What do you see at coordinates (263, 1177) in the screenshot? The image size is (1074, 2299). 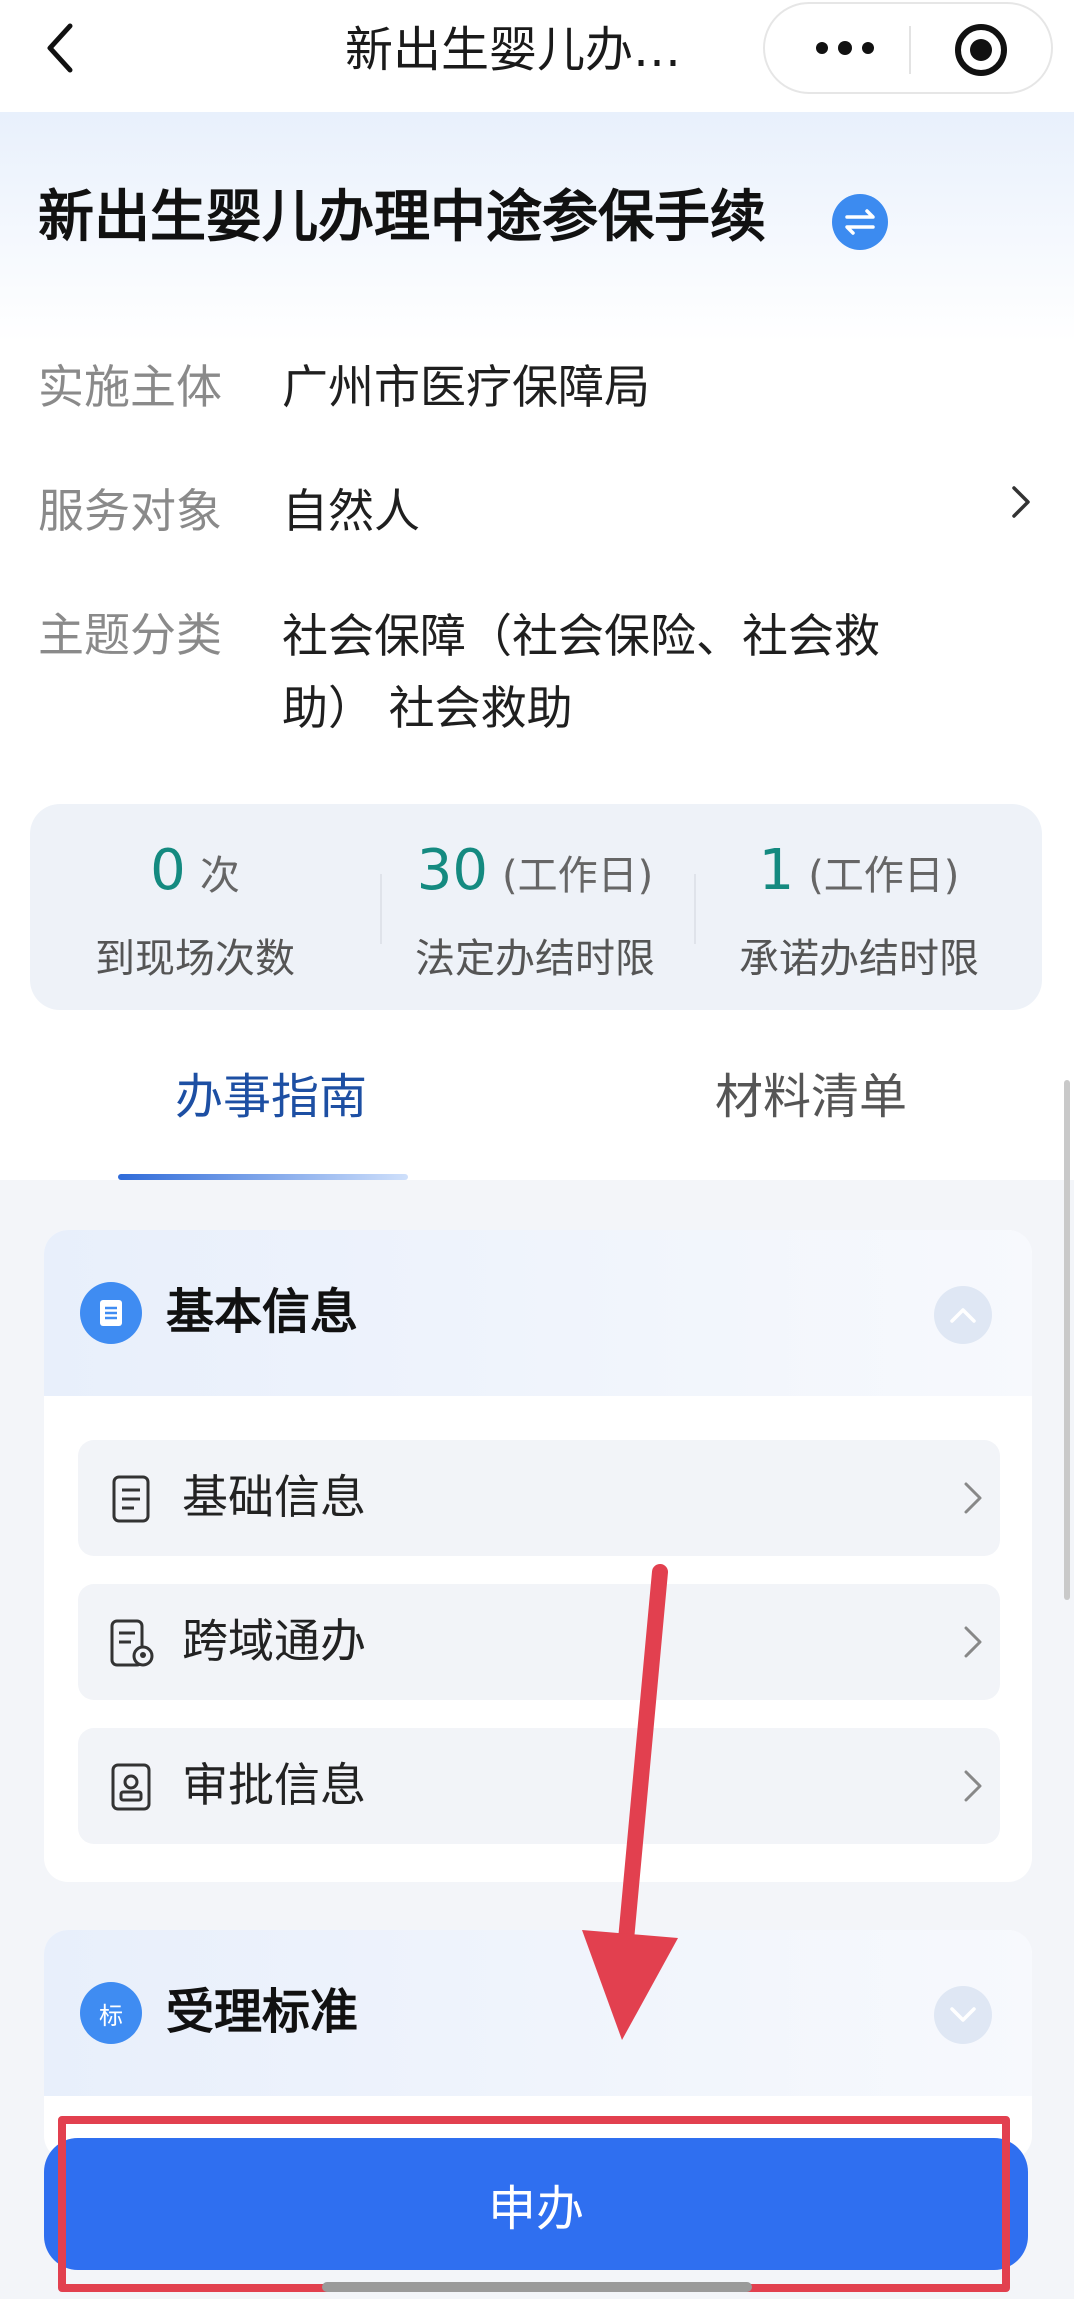 I see `tab-active-indicator` at bounding box center [263, 1177].